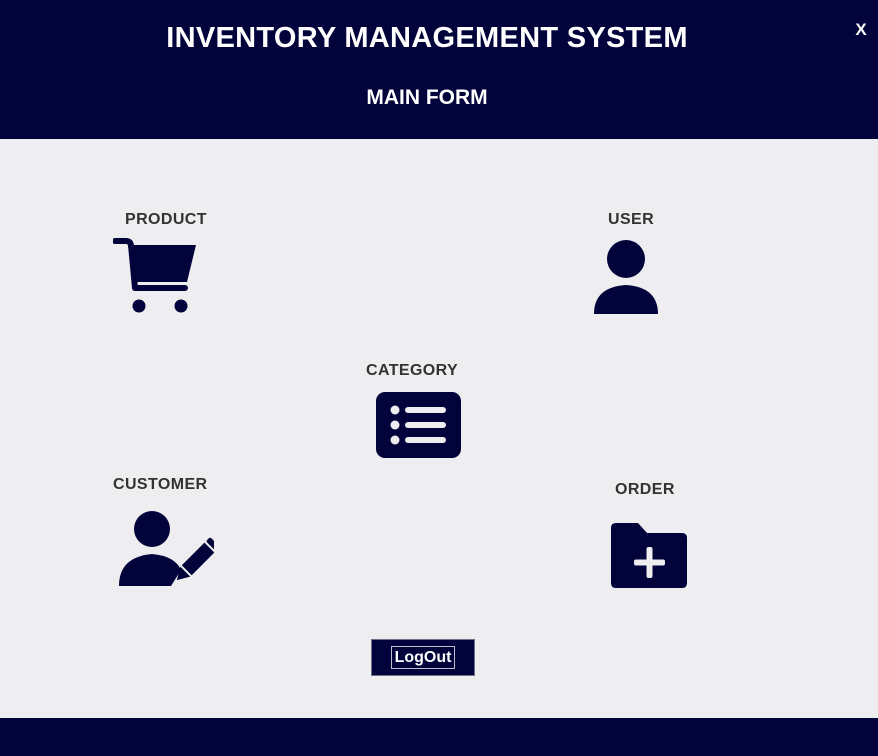 Image resolution: width=878 pixels, height=756 pixels. Describe the element at coordinates (649, 556) in the screenshot. I see `folder-plus-icon` at that location.